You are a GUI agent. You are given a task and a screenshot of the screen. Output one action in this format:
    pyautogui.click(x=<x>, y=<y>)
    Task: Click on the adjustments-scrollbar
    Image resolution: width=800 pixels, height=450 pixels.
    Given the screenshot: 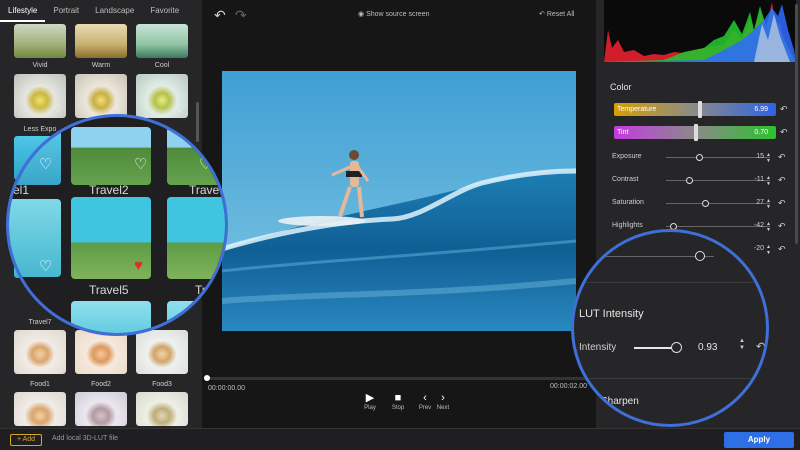 What is the action you would take?
    pyautogui.click(x=796, y=124)
    